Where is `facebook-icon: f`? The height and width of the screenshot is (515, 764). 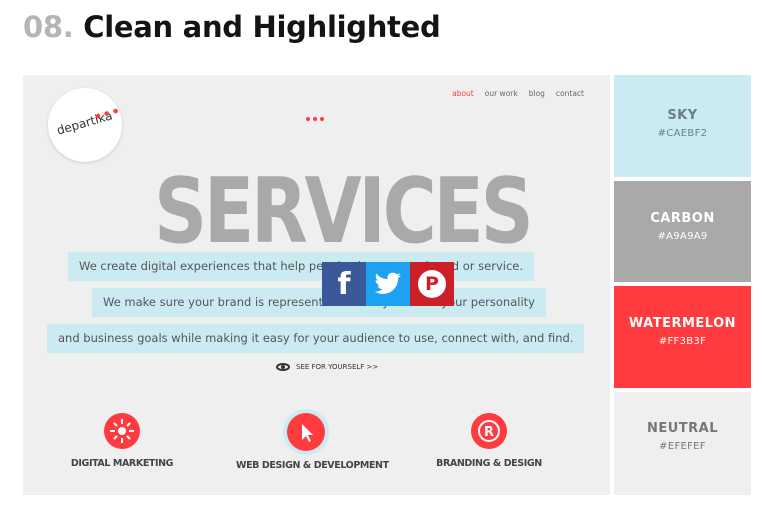 facebook-icon: f is located at coordinates (344, 284).